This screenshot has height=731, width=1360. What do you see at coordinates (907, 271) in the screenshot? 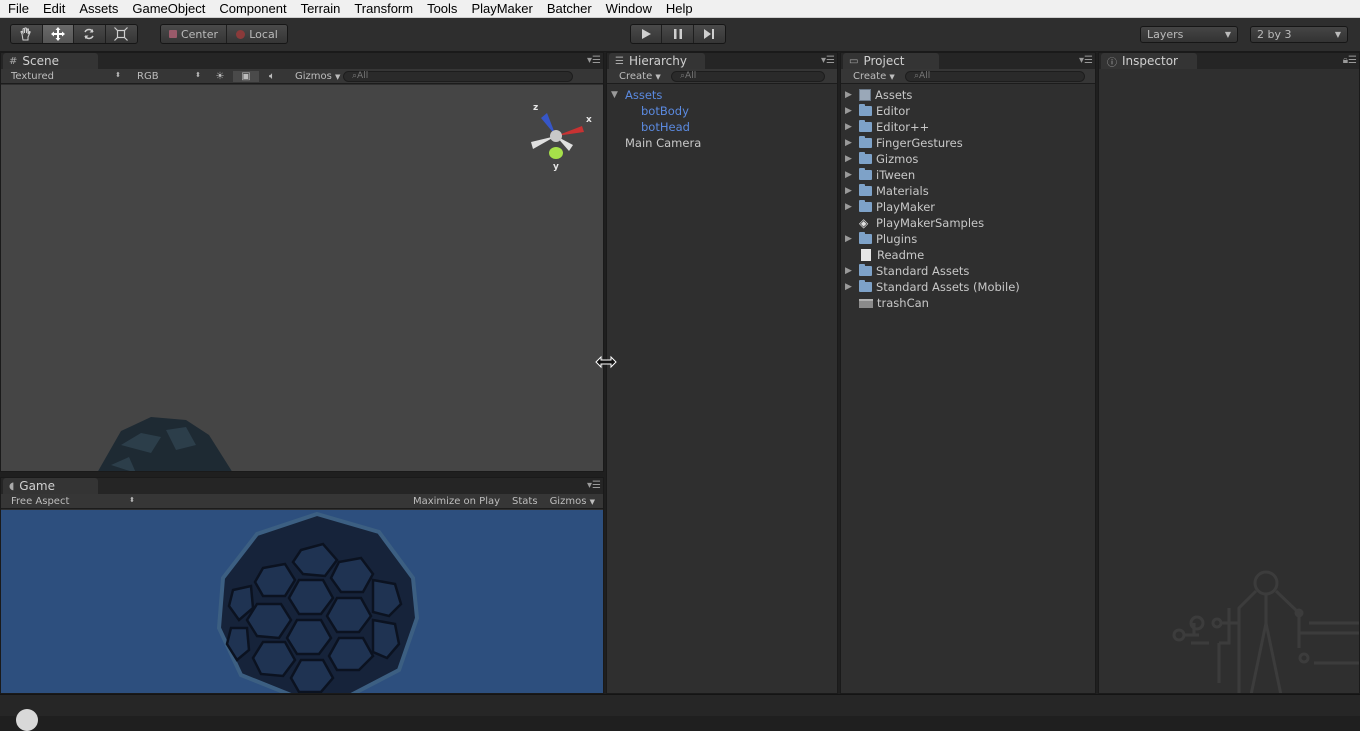
I see `project-item: ▶ Standard Assets` at bounding box center [907, 271].